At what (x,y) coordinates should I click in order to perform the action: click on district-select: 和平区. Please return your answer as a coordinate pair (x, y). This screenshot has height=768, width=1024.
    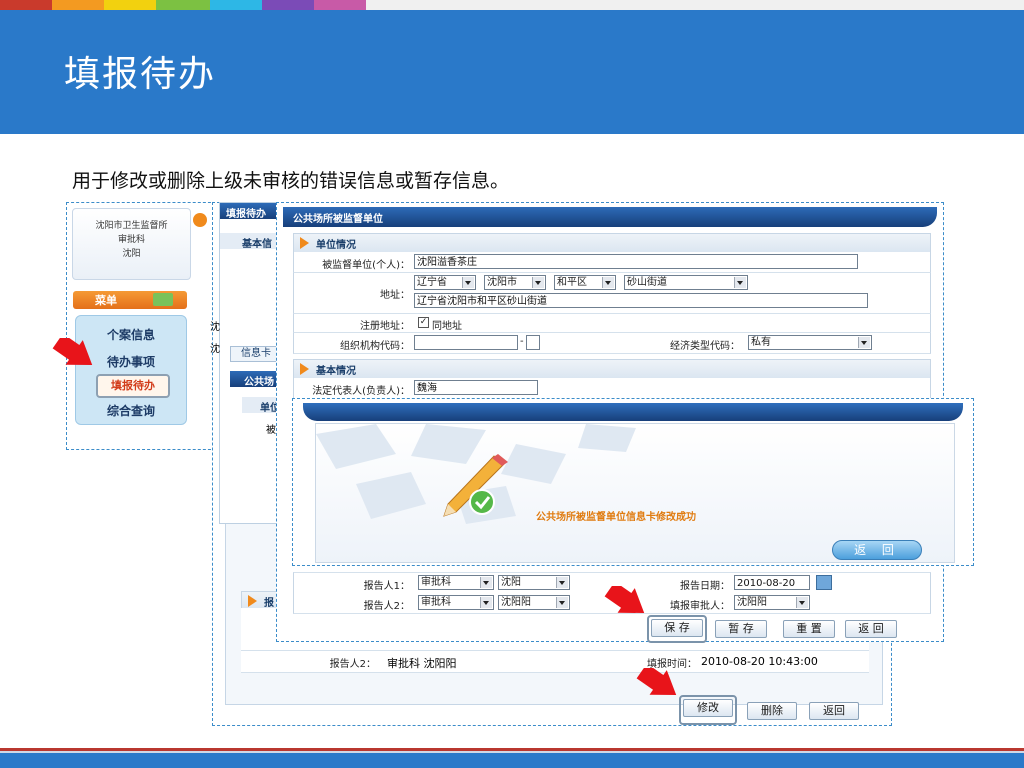
    Looking at the image, I should click on (585, 282).